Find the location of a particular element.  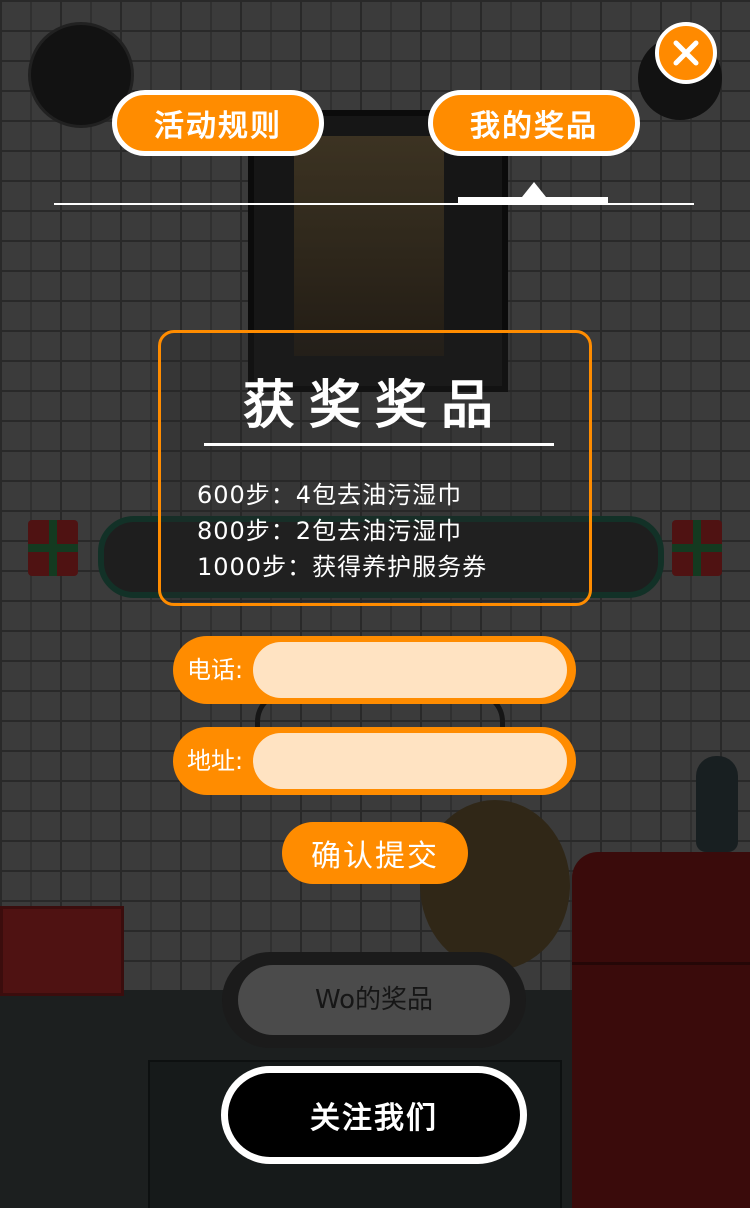

caret-up-icon is located at coordinates (534, 189).